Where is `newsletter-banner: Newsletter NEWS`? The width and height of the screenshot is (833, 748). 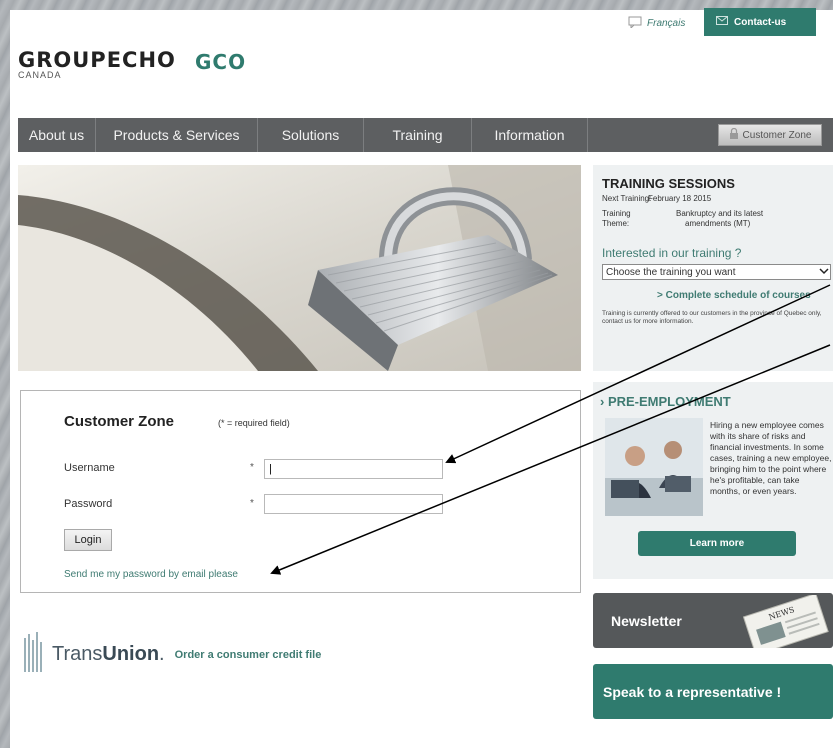
newsletter-banner: Newsletter NEWS is located at coordinates (713, 620).